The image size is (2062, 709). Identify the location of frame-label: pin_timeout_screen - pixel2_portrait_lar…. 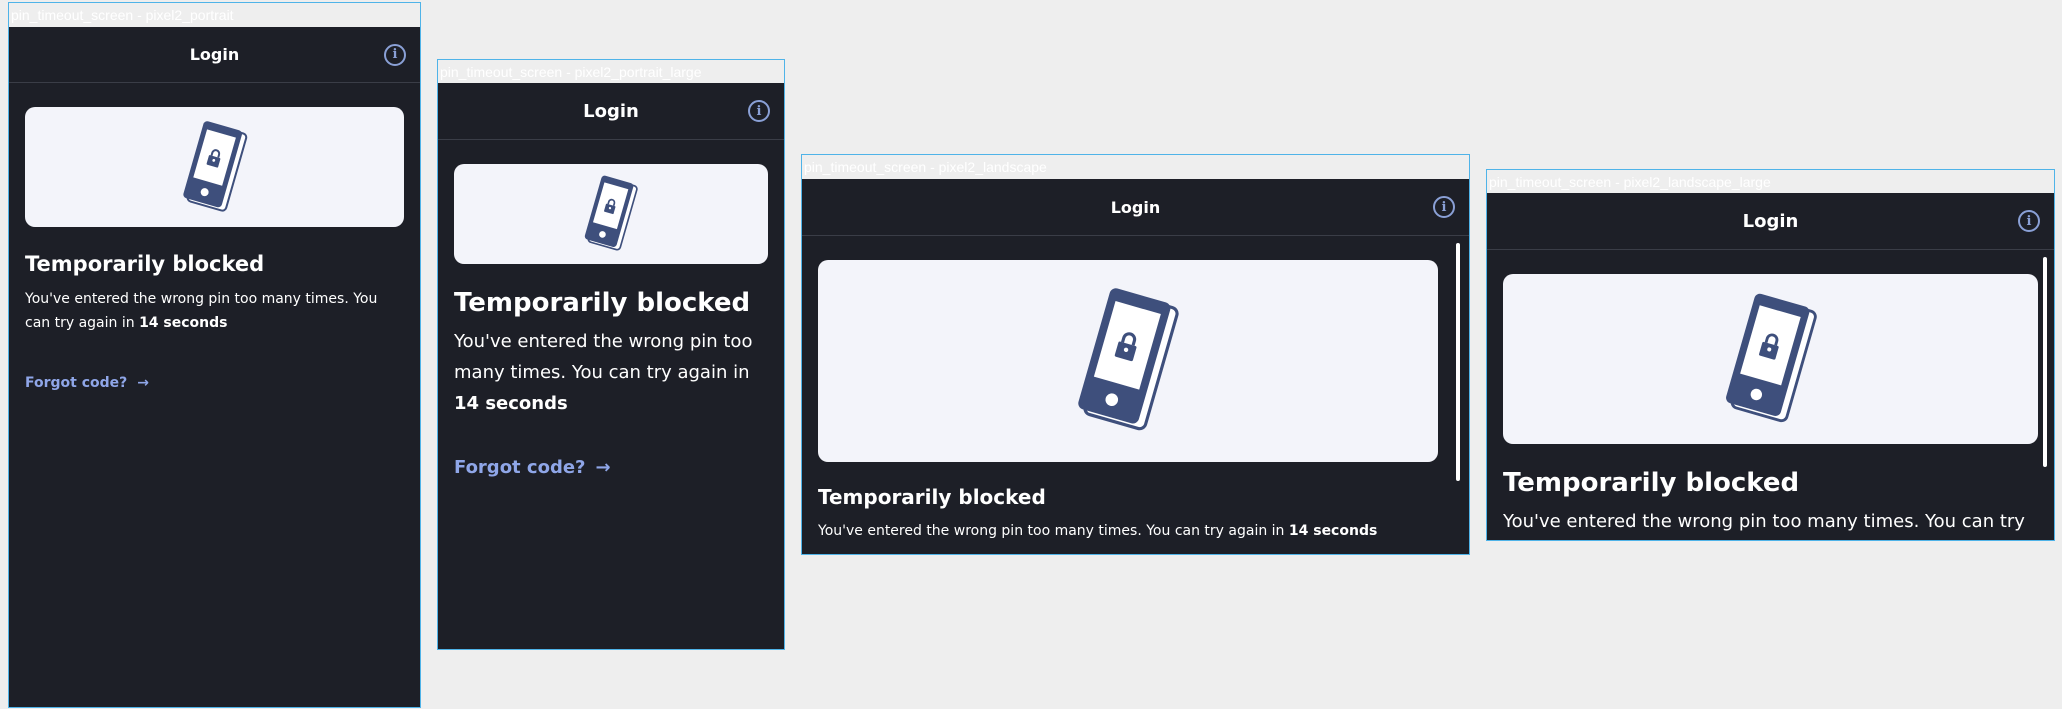
(571, 72).